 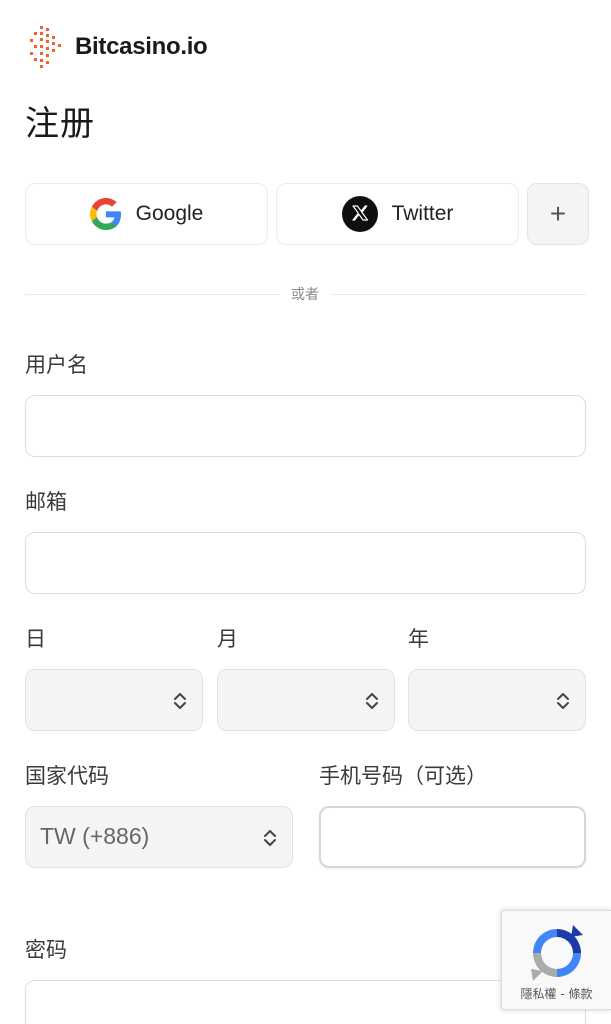 I want to click on email-label: 邮箱, so click(x=46, y=502).